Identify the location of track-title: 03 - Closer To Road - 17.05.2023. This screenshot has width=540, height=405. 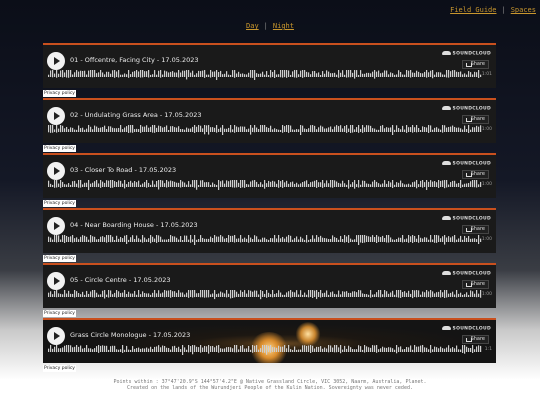
(123, 170).